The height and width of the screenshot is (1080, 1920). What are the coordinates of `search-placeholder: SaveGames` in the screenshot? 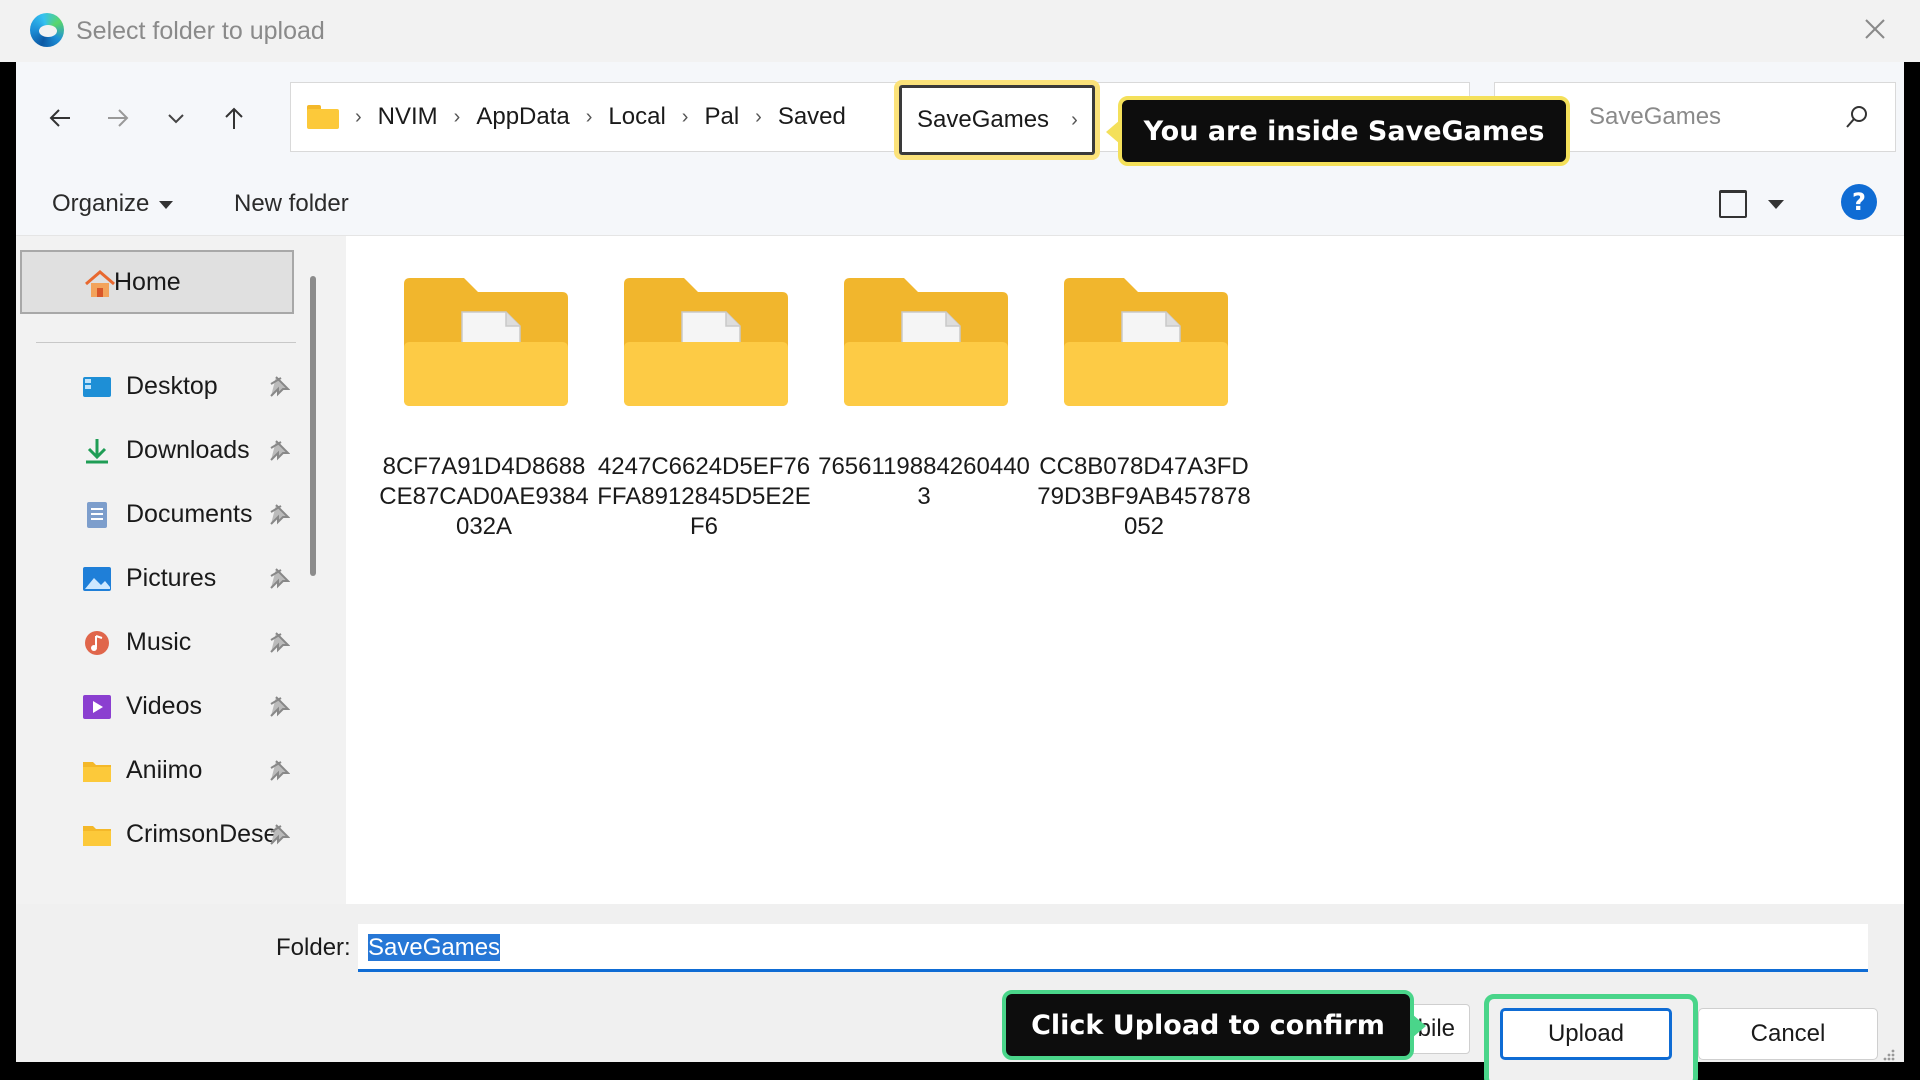 It's located at (1655, 116).